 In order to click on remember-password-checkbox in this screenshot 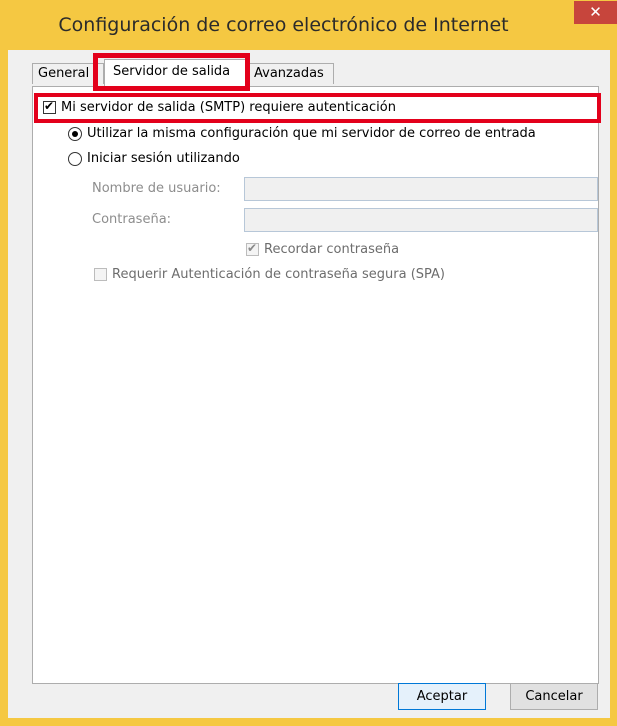, I will do `click(252, 248)`.